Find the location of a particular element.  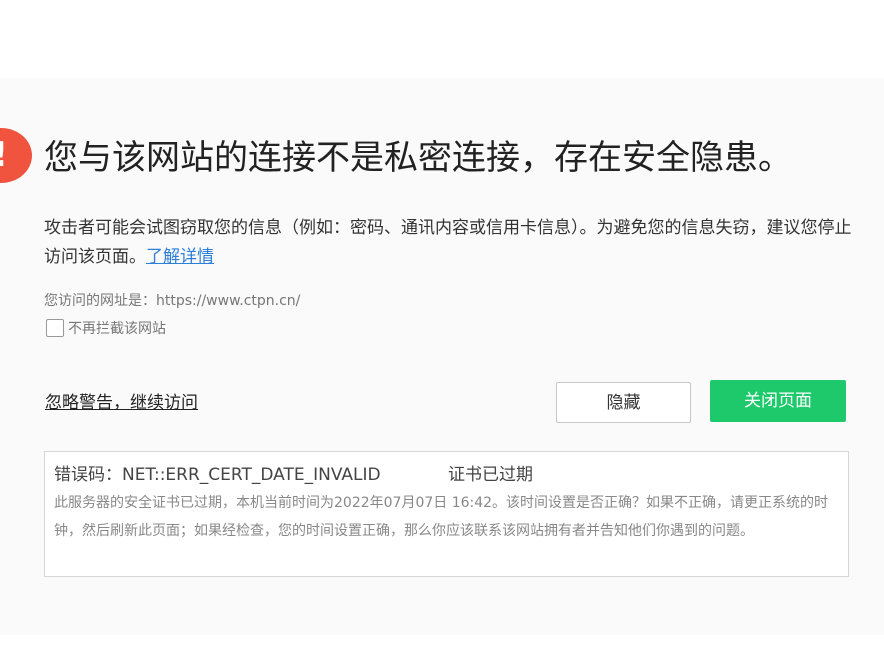

visited-url: 您访问的网址是：https://www.ctpn.cn/ is located at coordinates (172, 301).